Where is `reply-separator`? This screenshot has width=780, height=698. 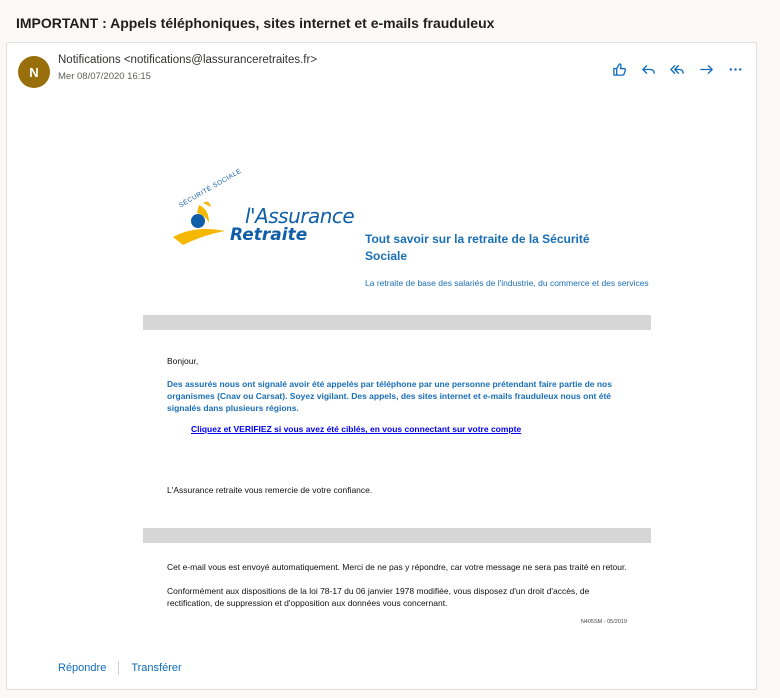 reply-separator is located at coordinates (119, 668).